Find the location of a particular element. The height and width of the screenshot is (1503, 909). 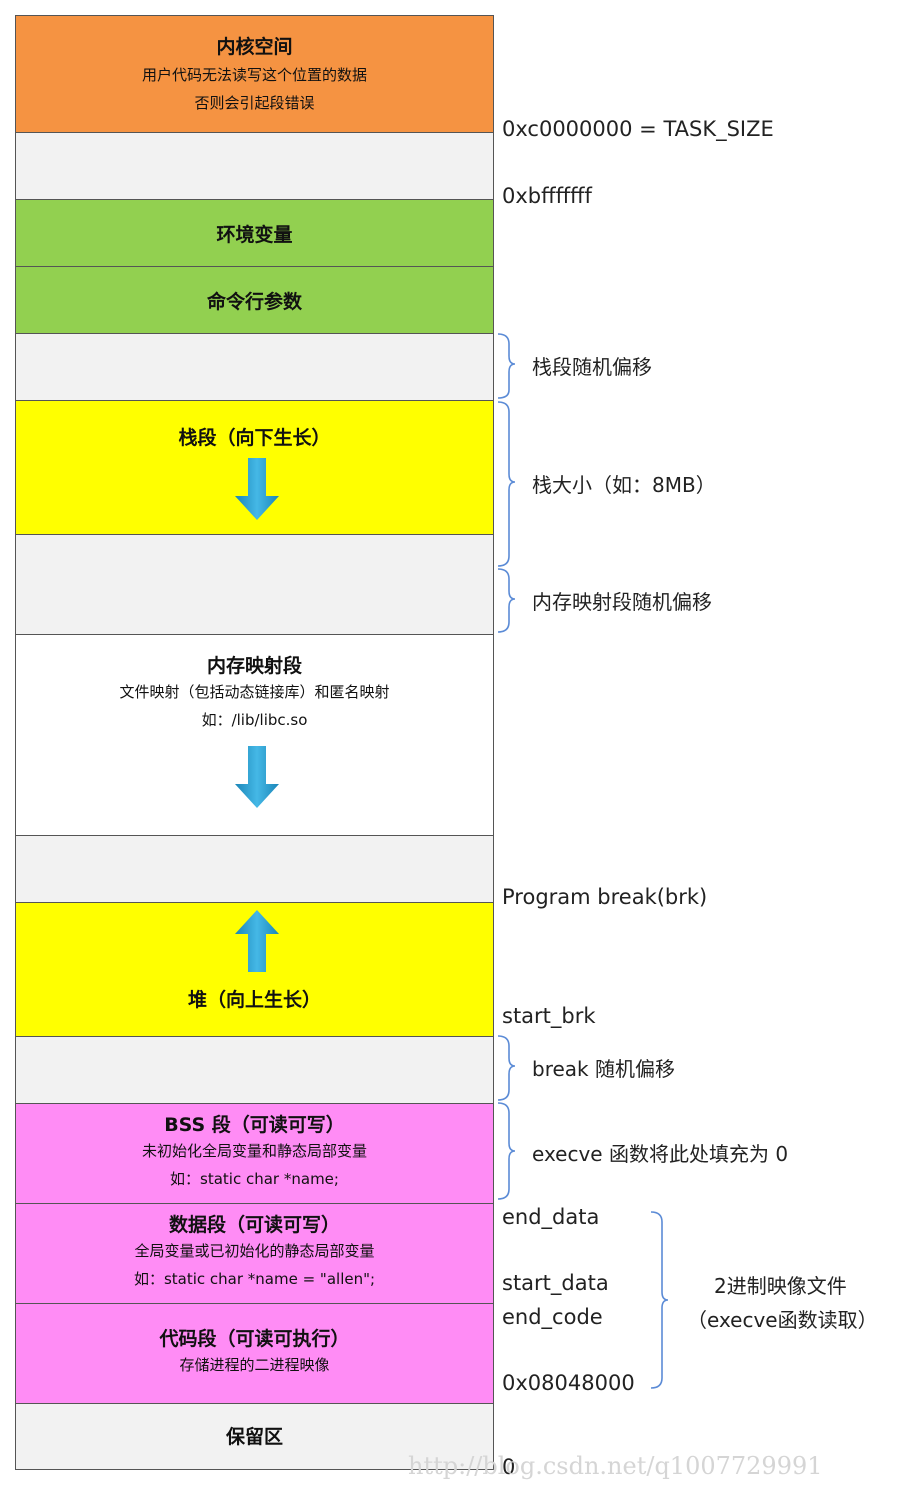

label-stack-offset: 栈段随机偏移 is located at coordinates (592, 367).